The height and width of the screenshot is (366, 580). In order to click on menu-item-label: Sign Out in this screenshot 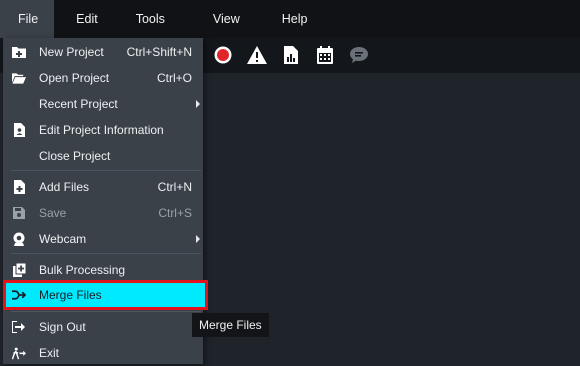, I will do `click(62, 327)`.